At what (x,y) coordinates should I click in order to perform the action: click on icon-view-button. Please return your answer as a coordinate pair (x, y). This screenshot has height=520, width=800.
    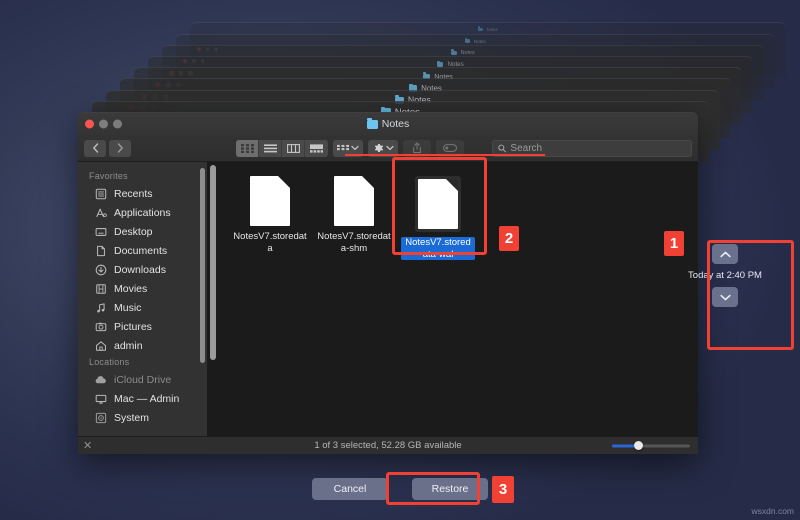
    Looking at the image, I should click on (247, 148).